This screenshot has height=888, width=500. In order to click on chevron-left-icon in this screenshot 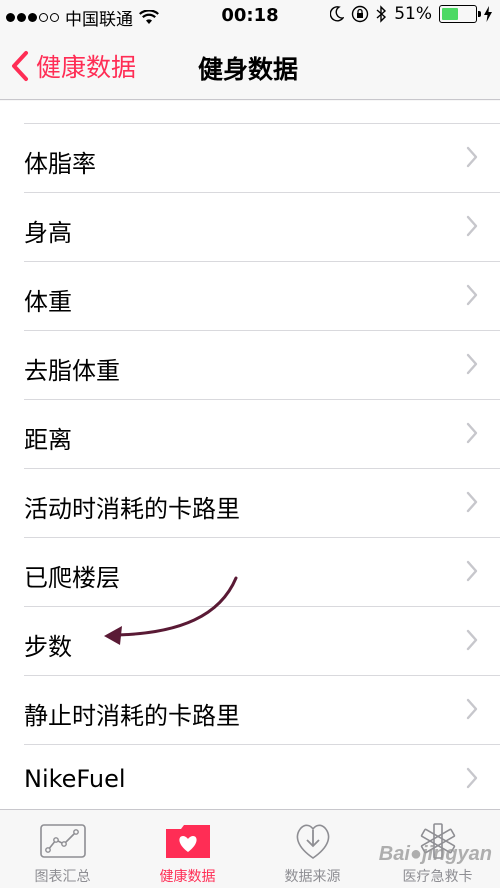, I will do `click(20, 66)`.